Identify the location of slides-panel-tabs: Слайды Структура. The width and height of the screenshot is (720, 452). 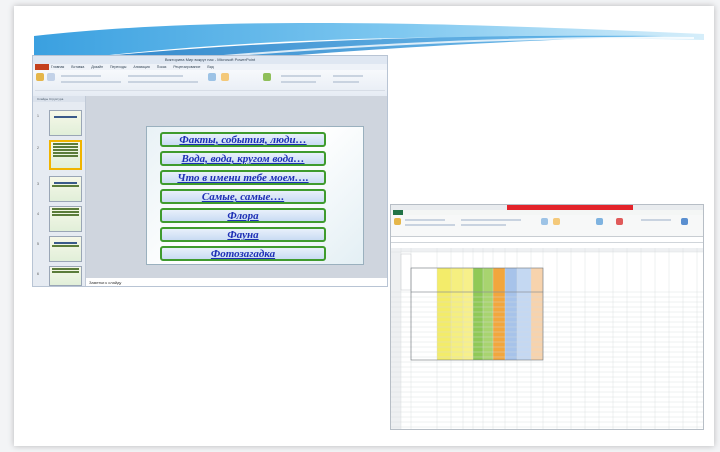
(59, 99).